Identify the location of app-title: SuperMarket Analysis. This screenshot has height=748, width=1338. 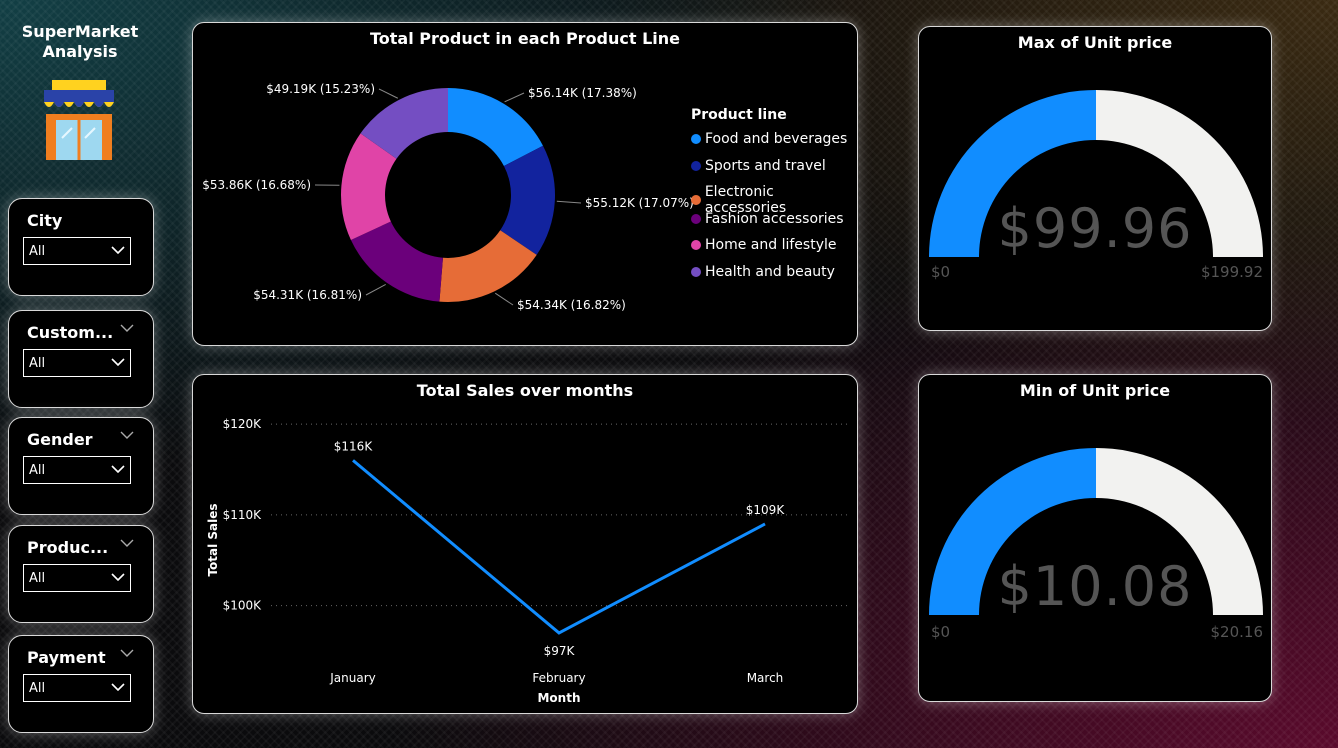
(80, 42).